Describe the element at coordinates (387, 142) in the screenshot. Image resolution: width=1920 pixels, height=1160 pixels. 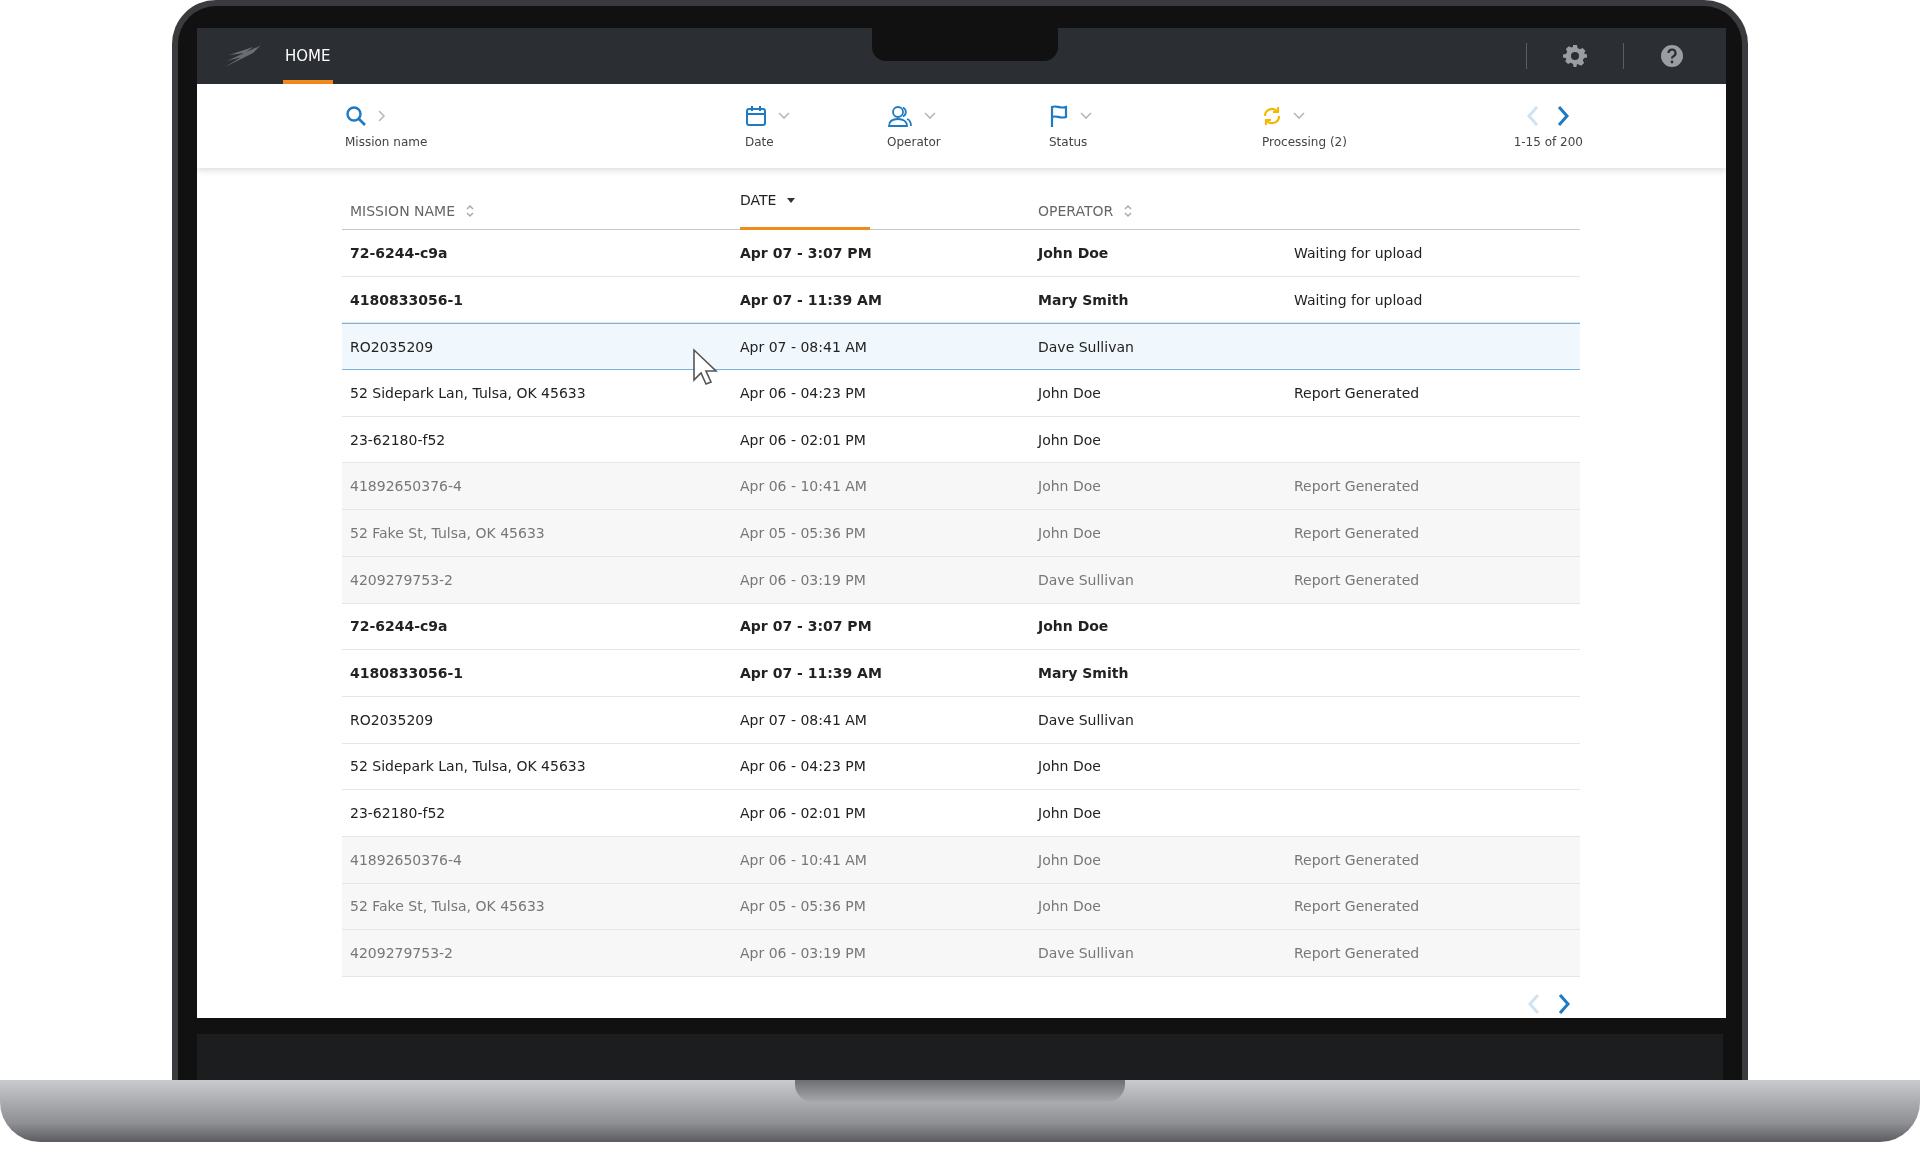
I see `filter-label: Mission name` at that location.